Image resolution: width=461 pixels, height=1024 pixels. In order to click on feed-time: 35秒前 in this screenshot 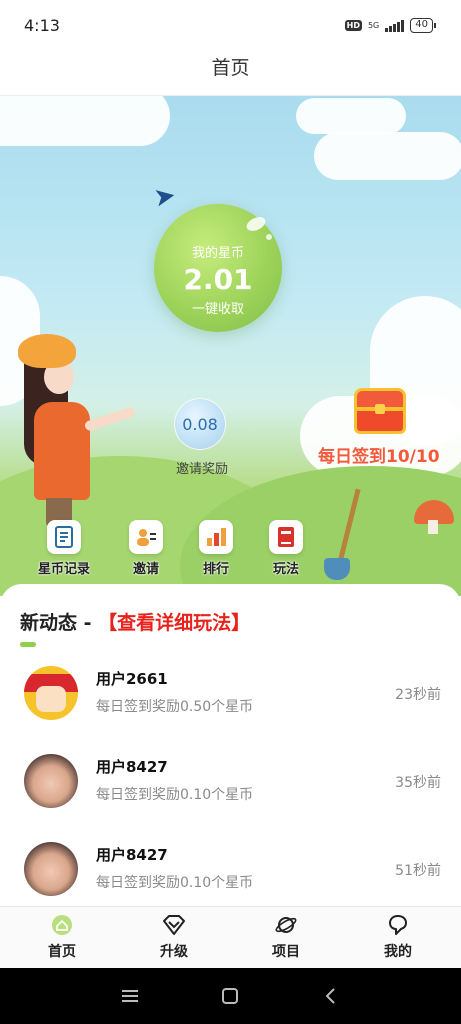, I will do `click(418, 783)`.